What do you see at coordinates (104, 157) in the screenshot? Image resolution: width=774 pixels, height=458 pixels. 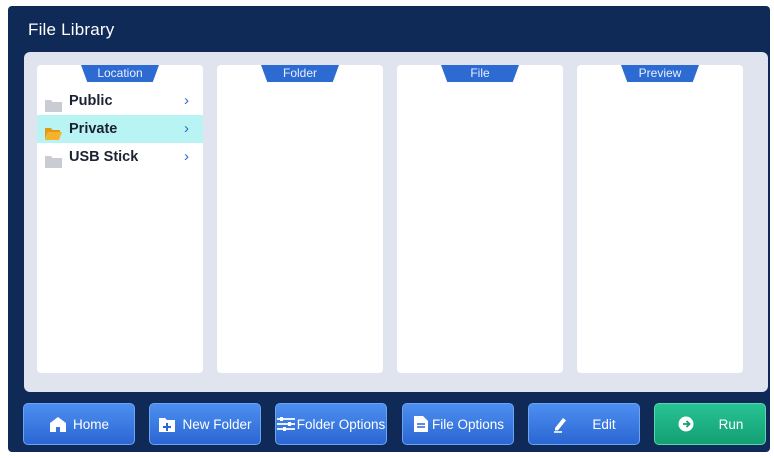 I see `location-item-label: USB Stick` at bounding box center [104, 157].